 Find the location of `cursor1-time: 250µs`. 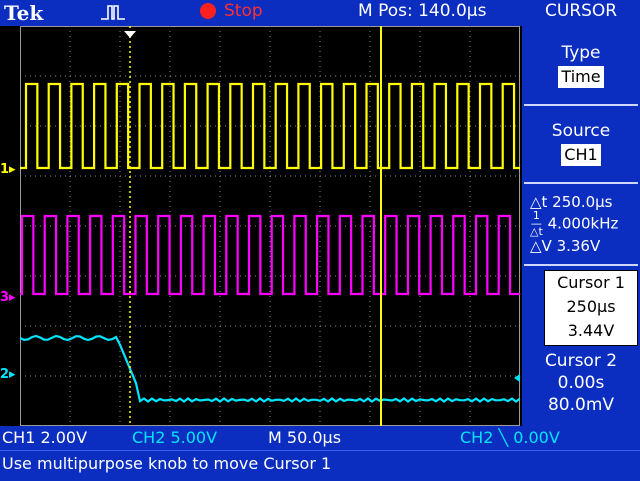

cursor1-time: 250µs is located at coordinates (591, 306).